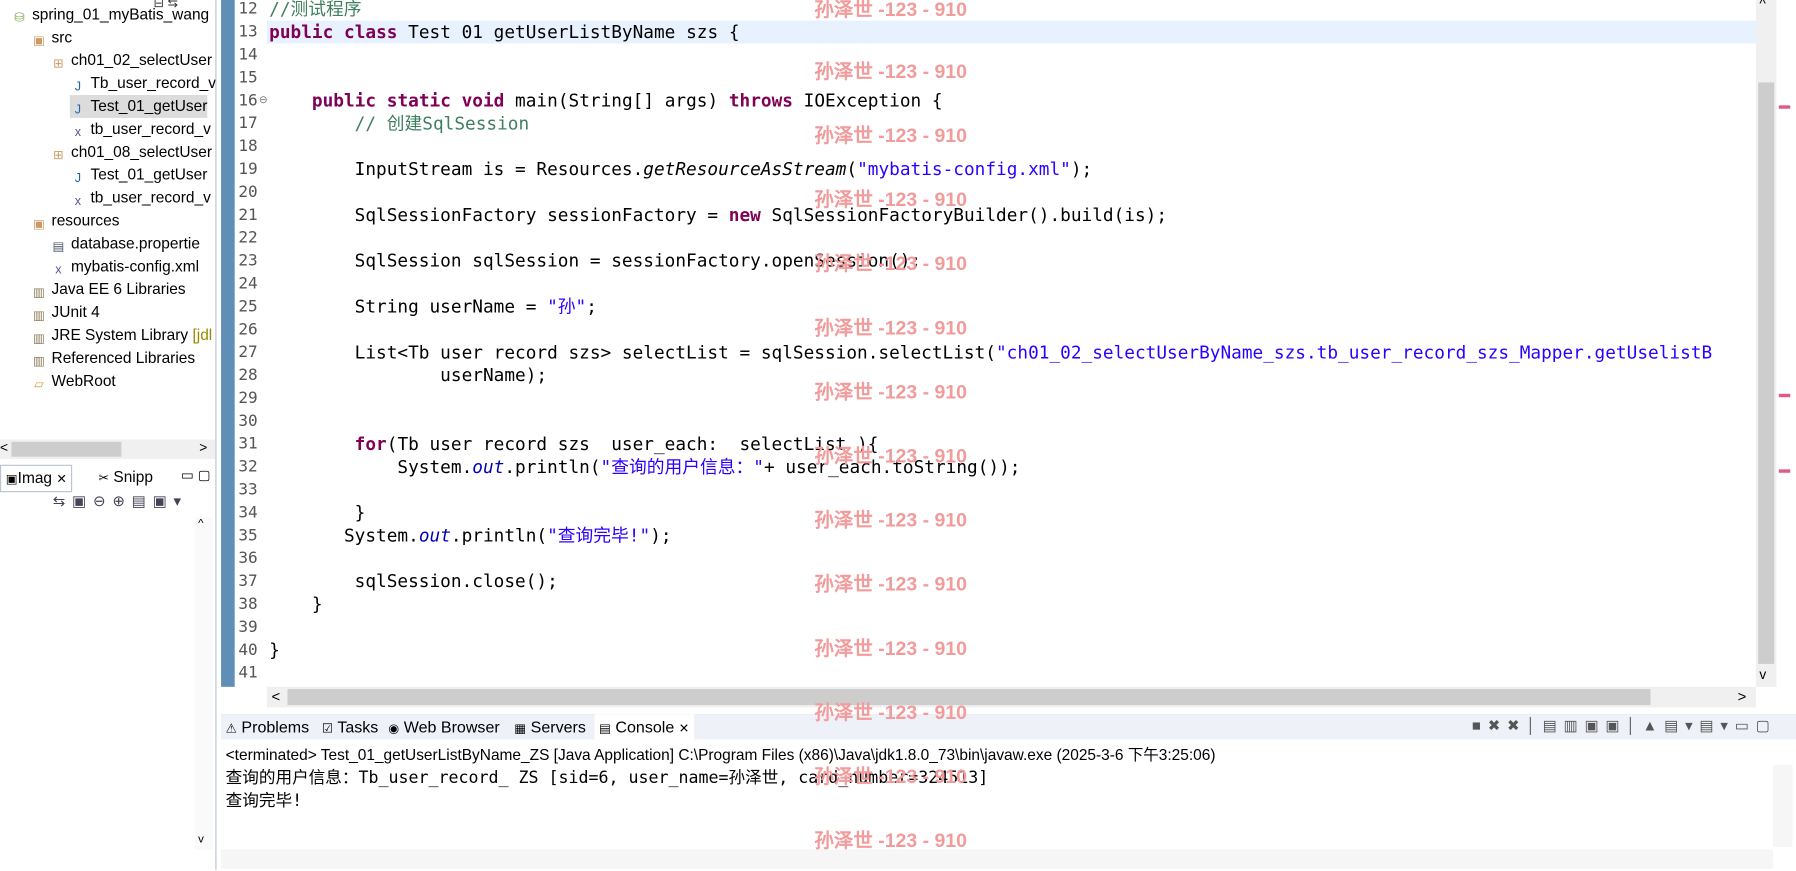 The image size is (1796, 871). I want to click on line-number: 14, so click(248, 55).